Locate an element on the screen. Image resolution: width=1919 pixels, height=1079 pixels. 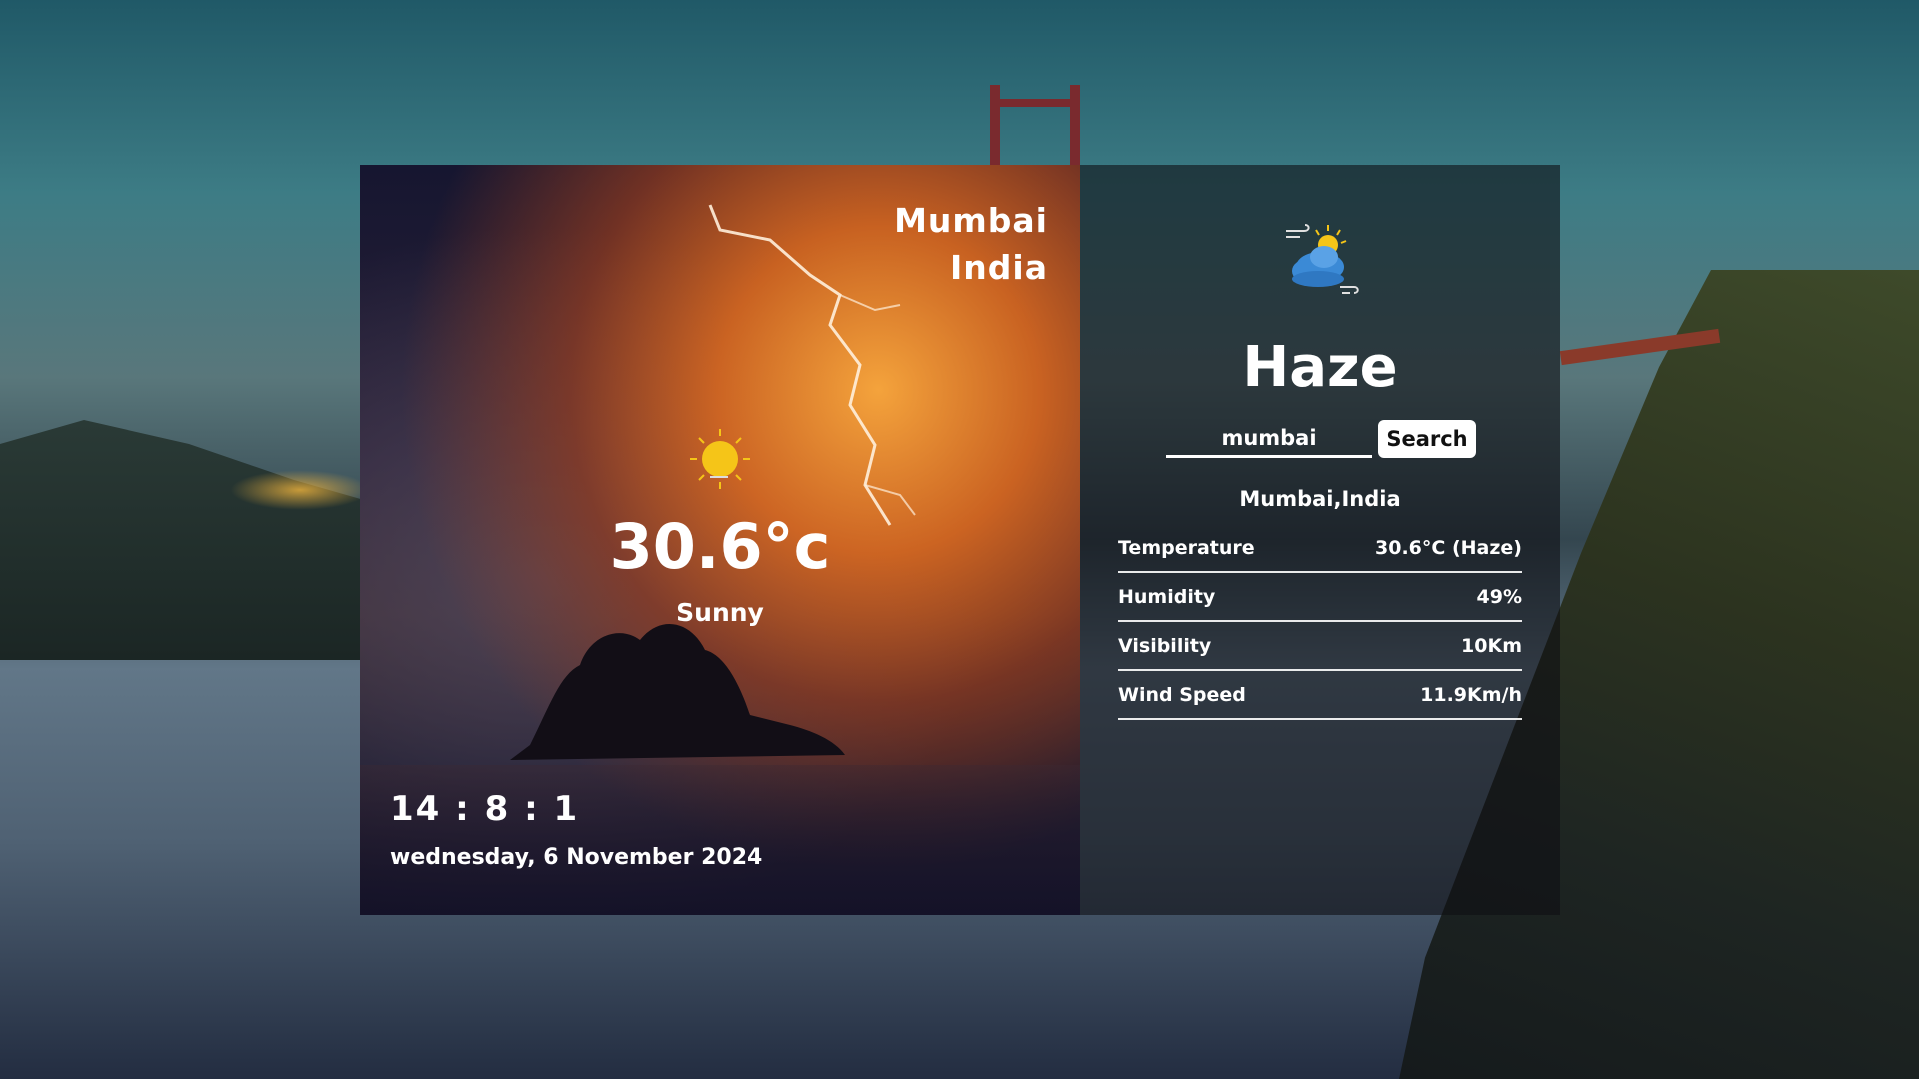
current-time: 14 : 8 : 1 is located at coordinates (485, 809).